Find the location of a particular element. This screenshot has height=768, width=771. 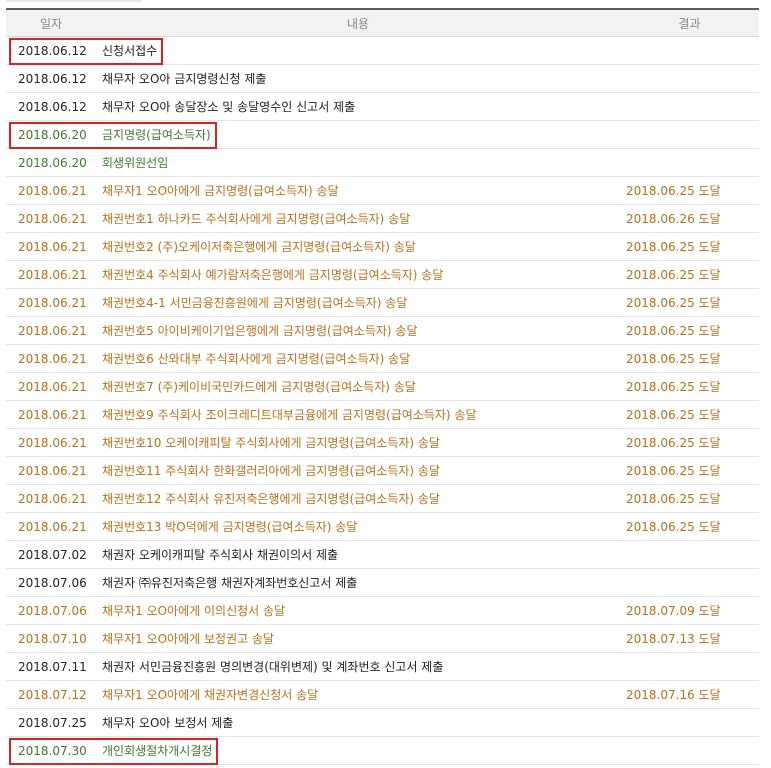

row-date: 2018.07.30 is located at coordinates (51, 750).